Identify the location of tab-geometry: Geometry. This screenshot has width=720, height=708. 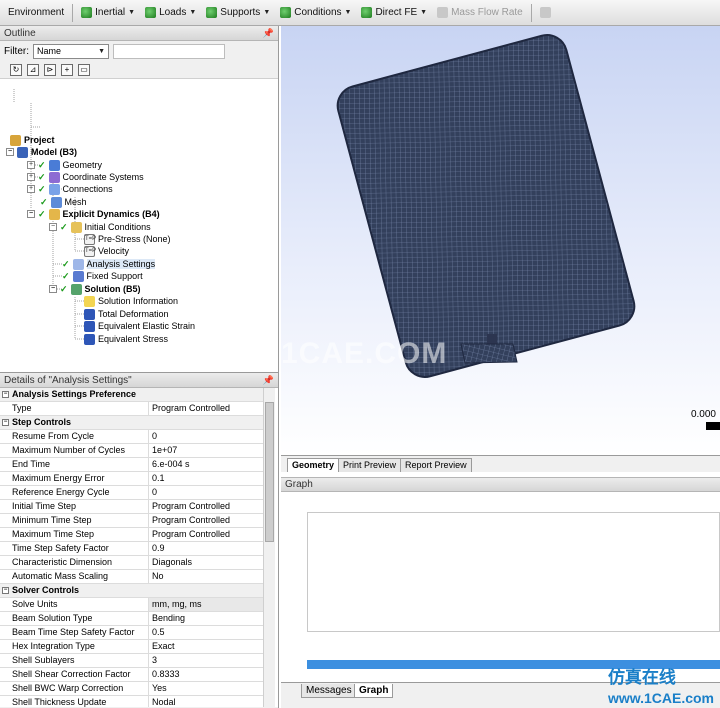
(313, 465).